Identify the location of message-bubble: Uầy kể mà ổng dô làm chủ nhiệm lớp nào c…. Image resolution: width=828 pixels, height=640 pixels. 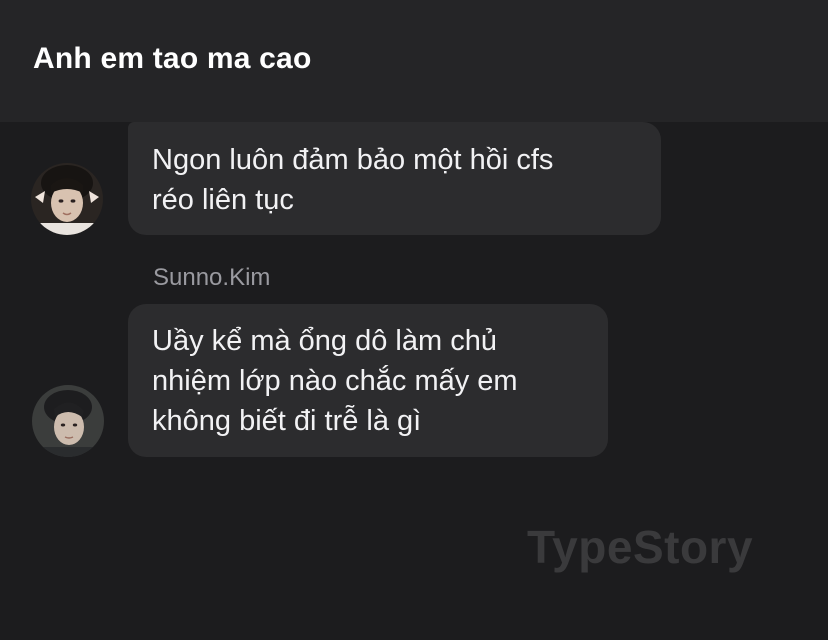
(368, 380).